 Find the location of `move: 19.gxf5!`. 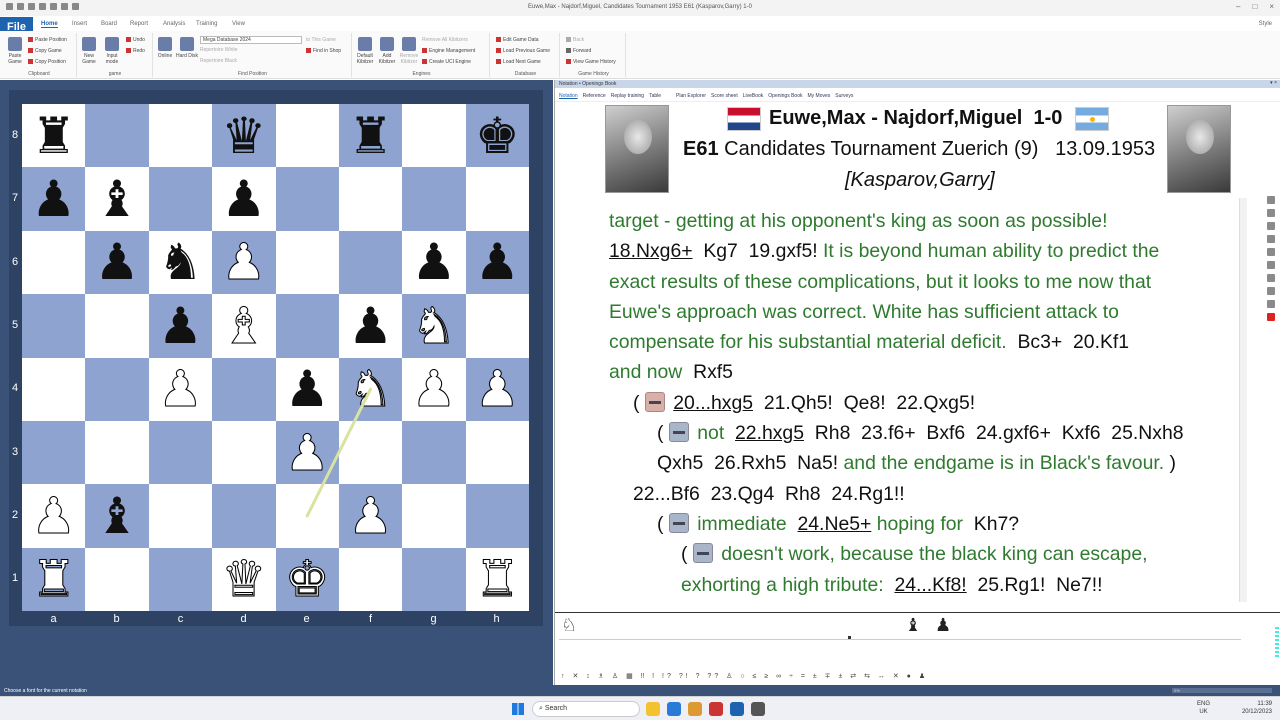

move: 19.gxf5! is located at coordinates (783, 251).